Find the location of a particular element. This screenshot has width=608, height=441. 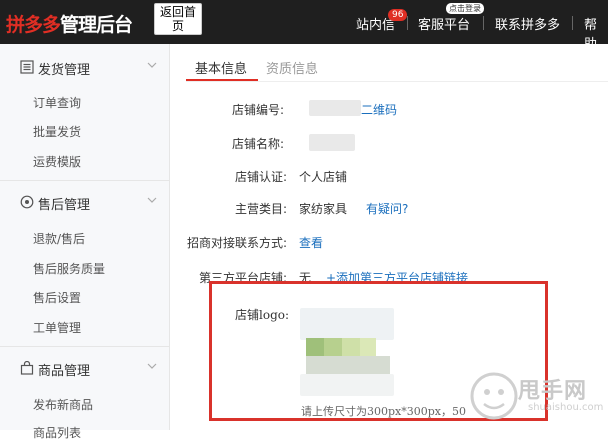

sidebar-item-product-list: 商品列表 is located at coordinates (57, 432).